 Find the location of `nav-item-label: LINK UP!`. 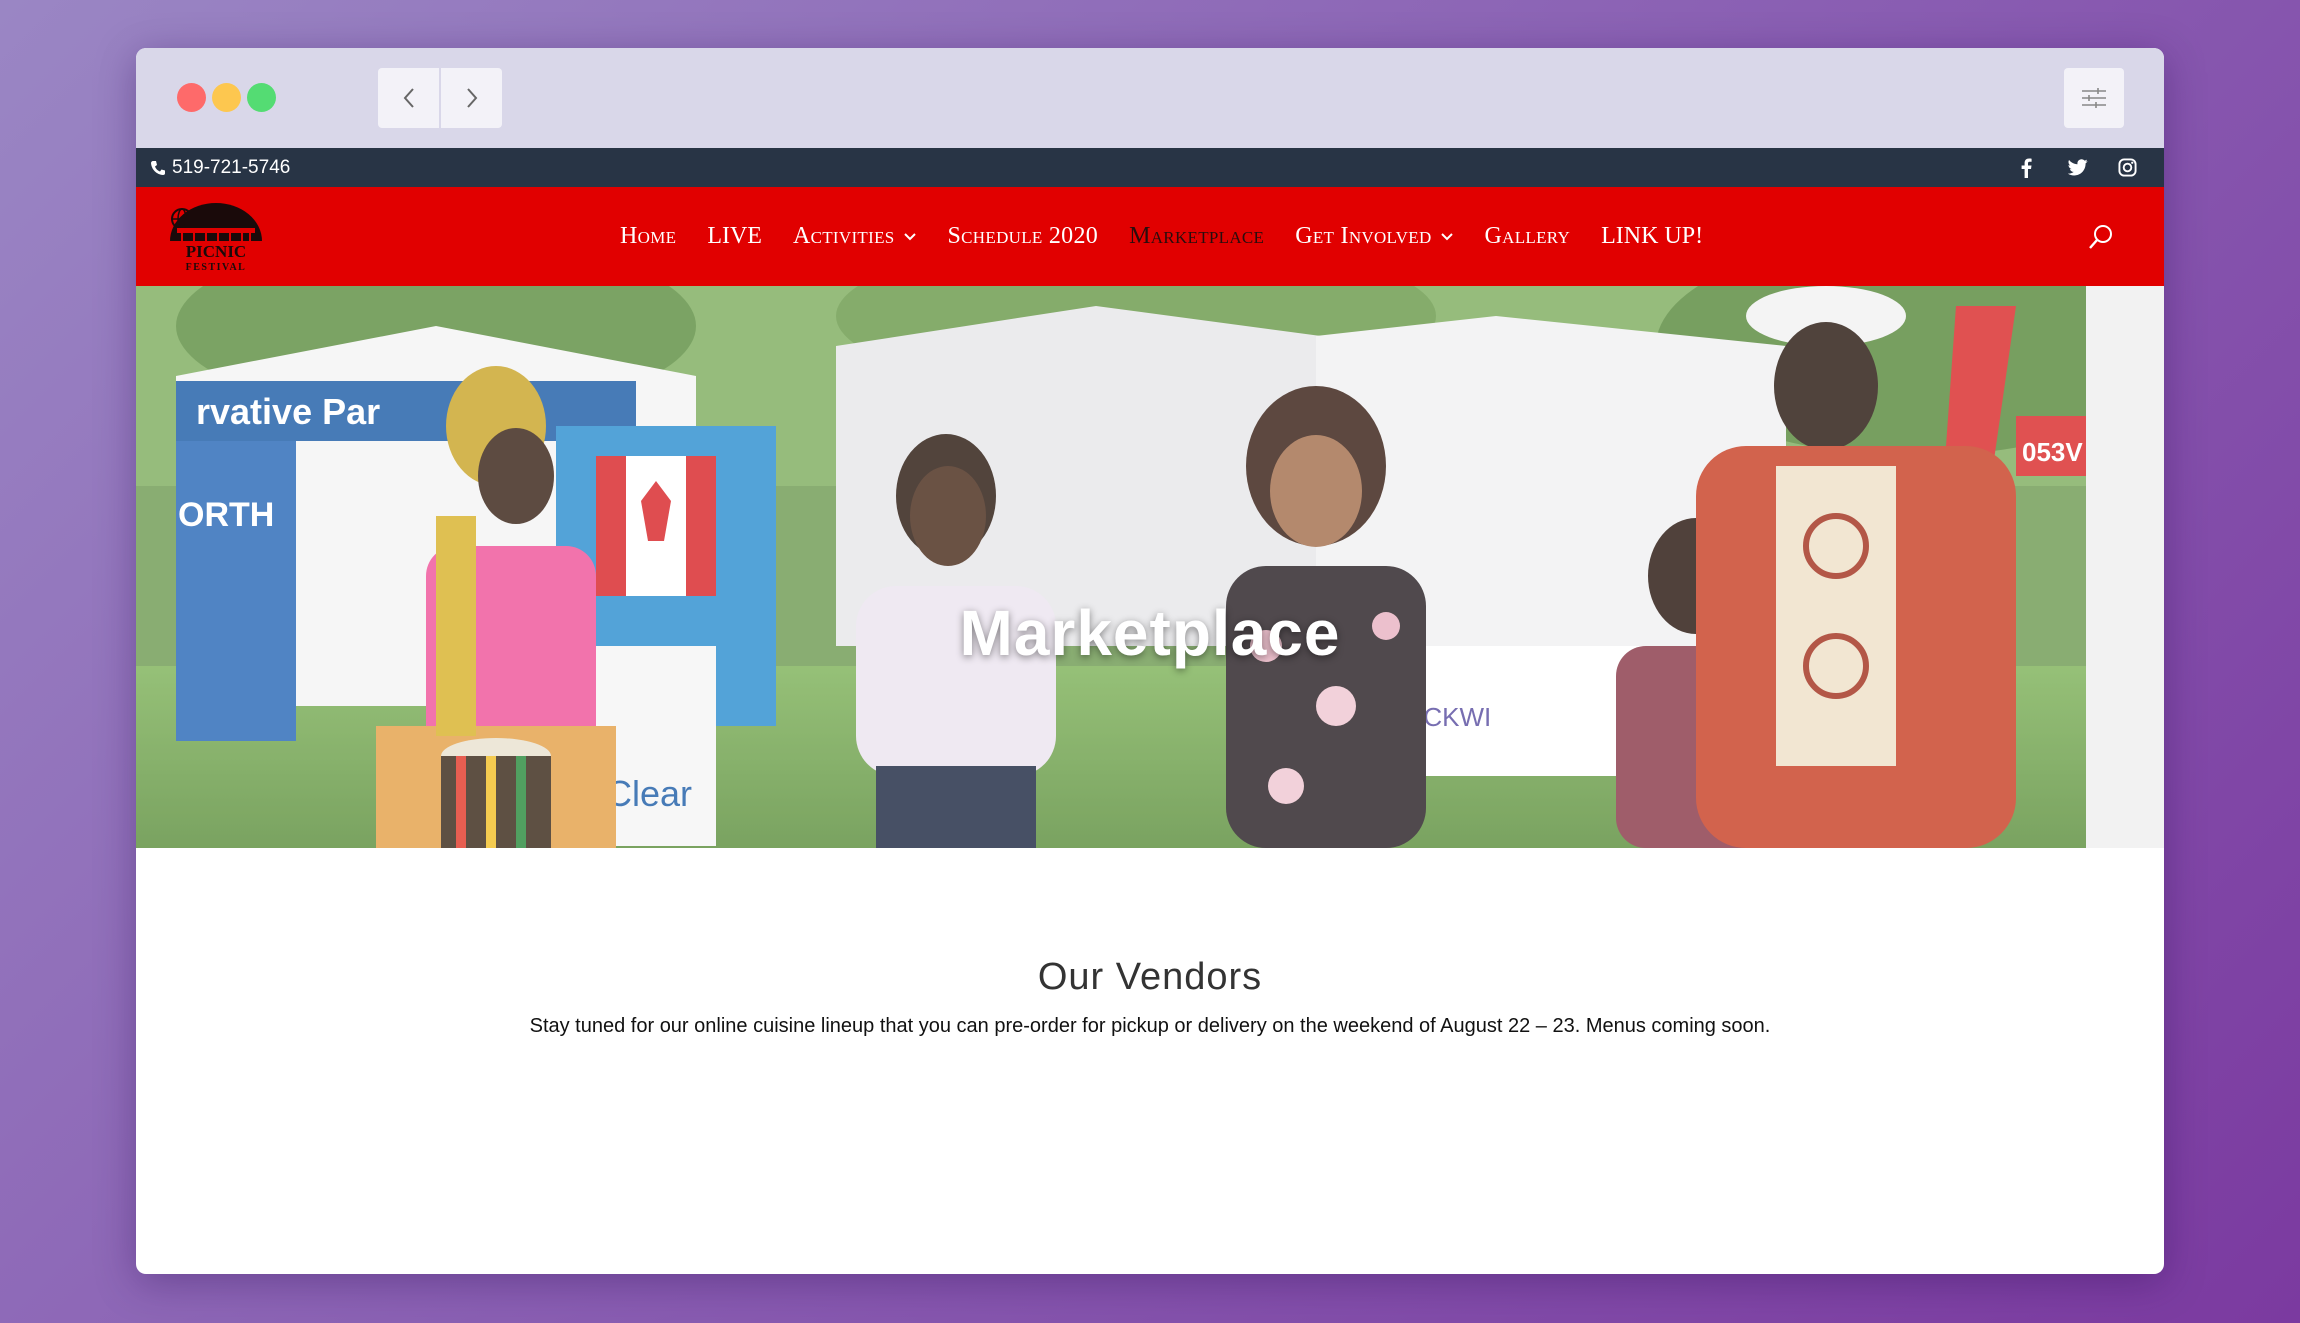

nav-item-label: LINK UP! is located at coordinates (1652, 236).